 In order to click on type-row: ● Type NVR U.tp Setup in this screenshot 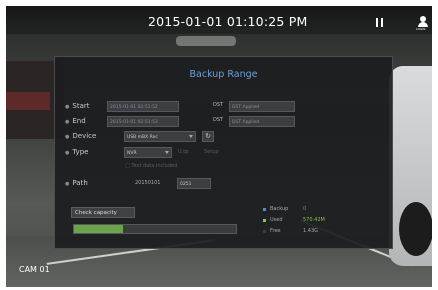, I will do `click(225, 153)`.